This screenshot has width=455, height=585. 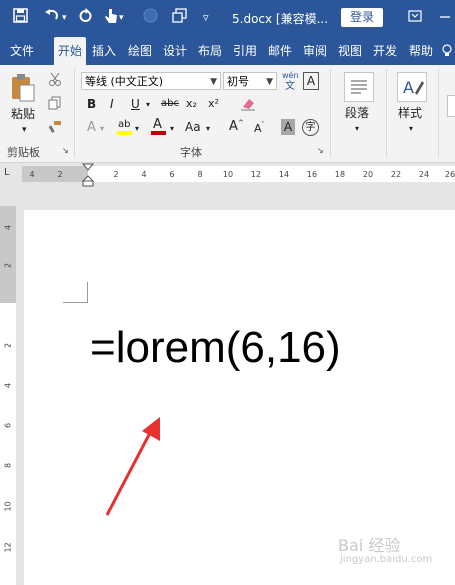 What do you see at coordinates (415, 16) in the screenshot?
I see `ribbon-display-options-icon` at bounding box center [415, 16].